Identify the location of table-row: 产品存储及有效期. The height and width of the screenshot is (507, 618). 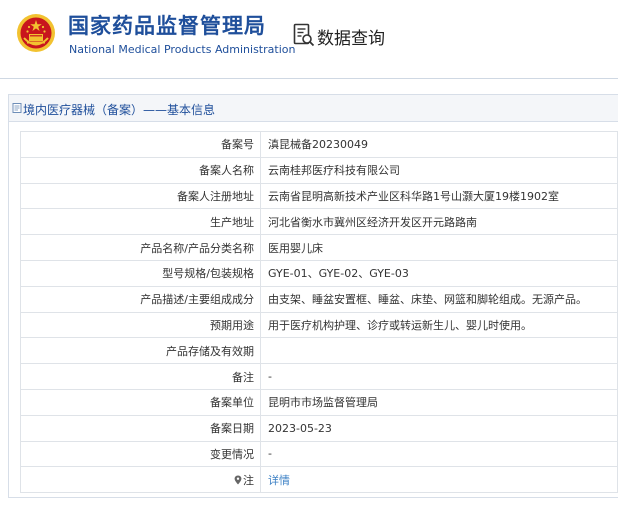
(319, 351).